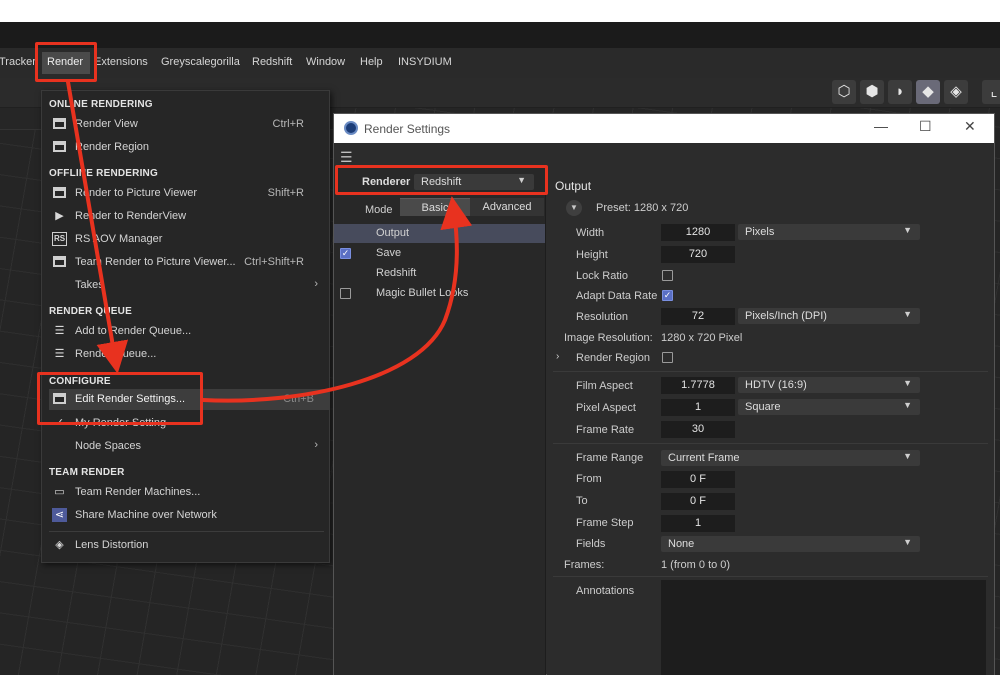 The width and height of the screenshot is (1000, 675). Describe the element at coordinates (829, 407) in the screenshot. I see `pixel-aspect-select: Square ▼` at that location.